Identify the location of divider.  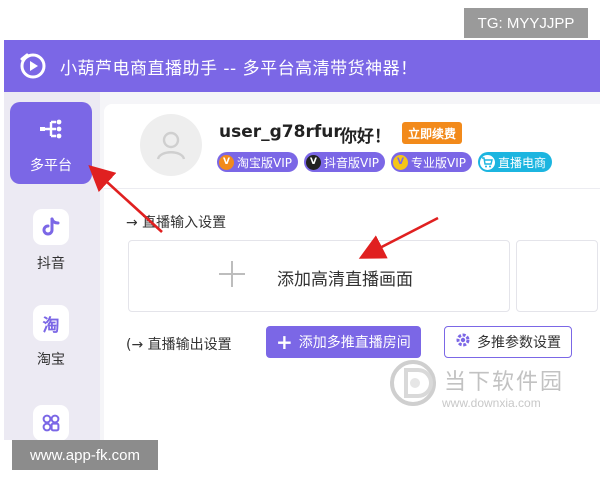
(352, 188).